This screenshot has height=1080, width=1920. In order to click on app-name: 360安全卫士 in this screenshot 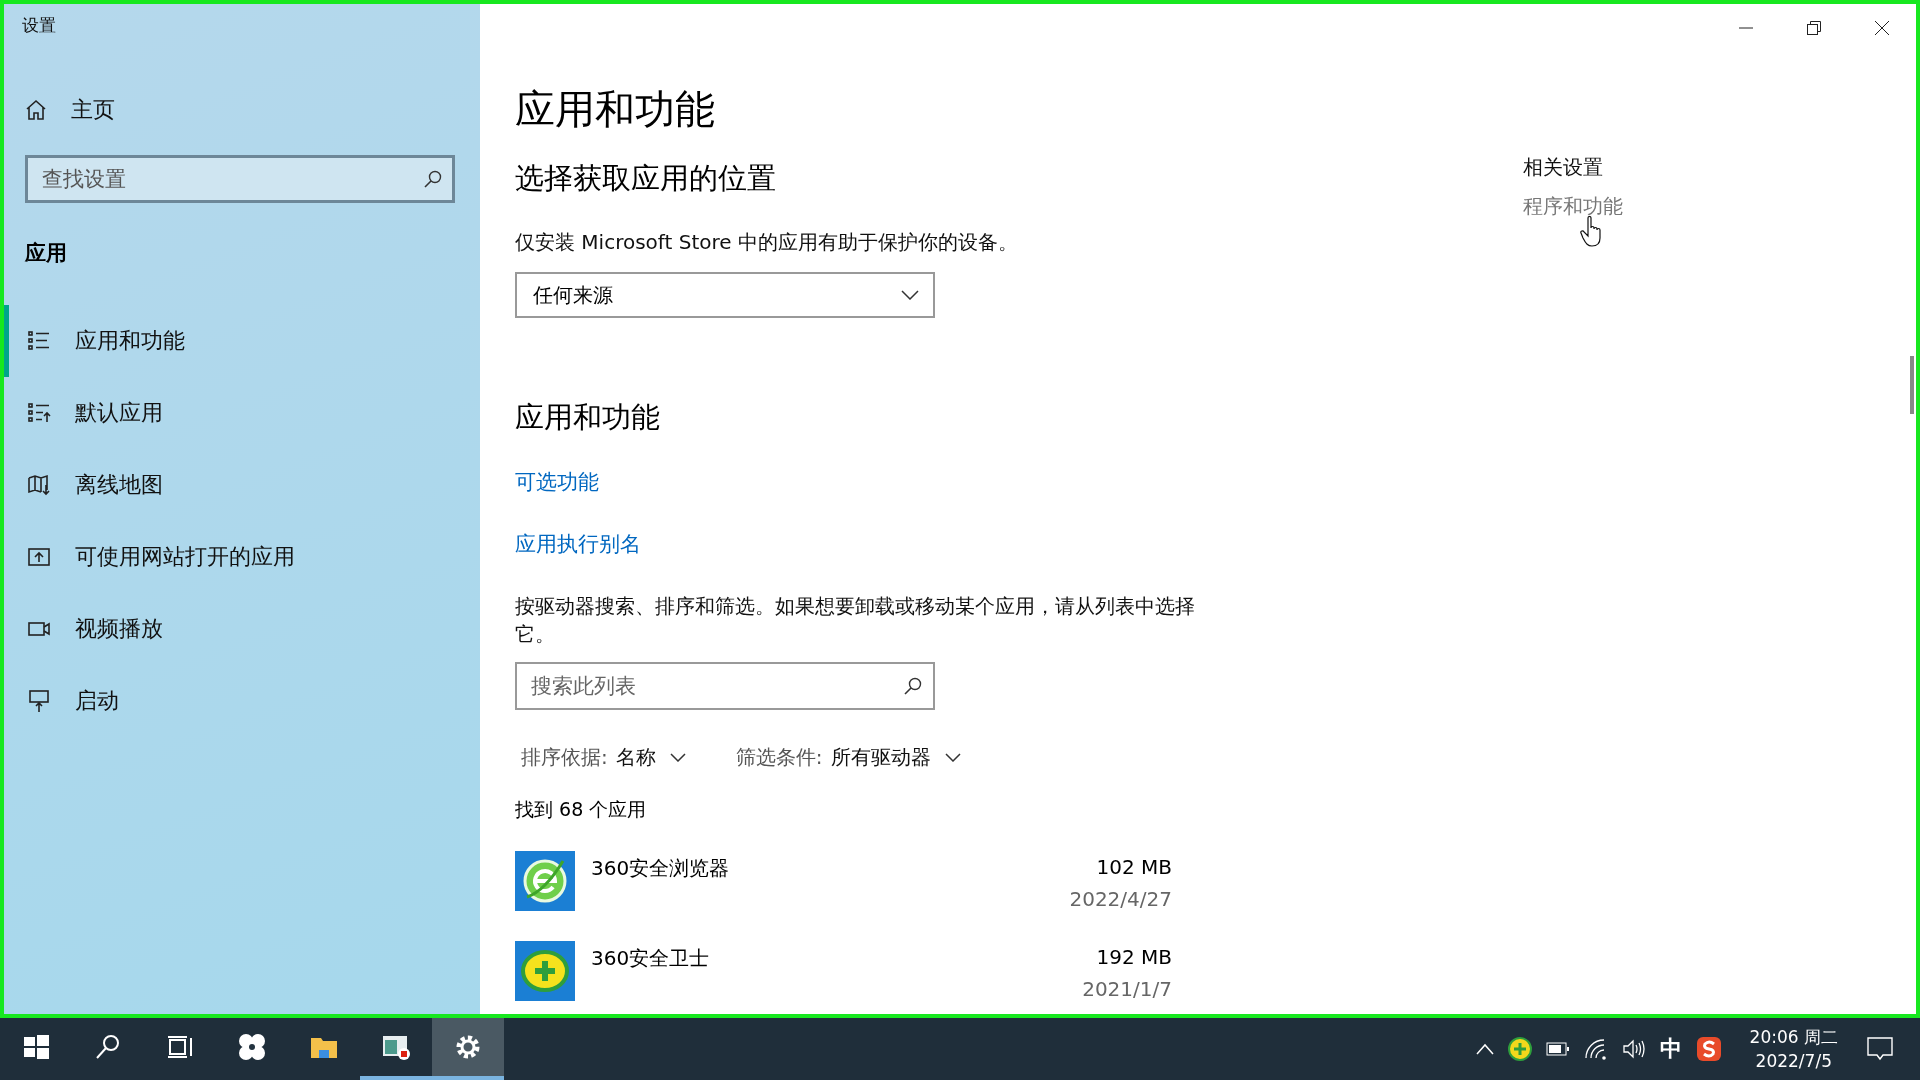, I will do `click(837, 958)`.